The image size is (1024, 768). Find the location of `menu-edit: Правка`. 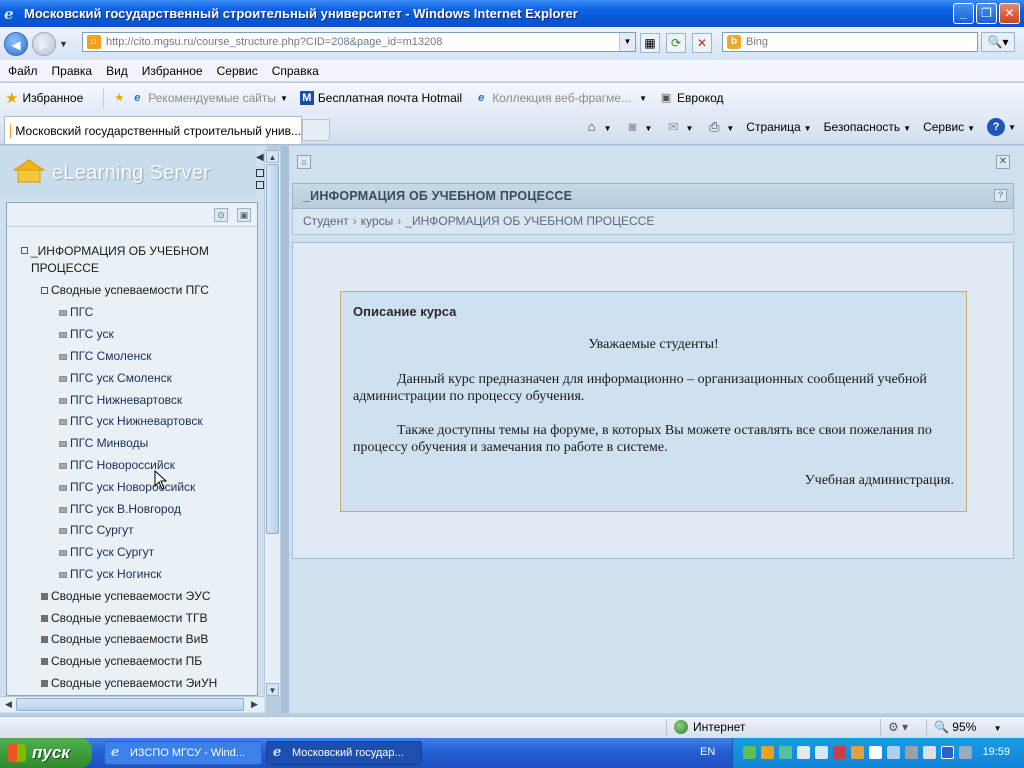

menu-edit: Правка is located at coordinates (72, 71).